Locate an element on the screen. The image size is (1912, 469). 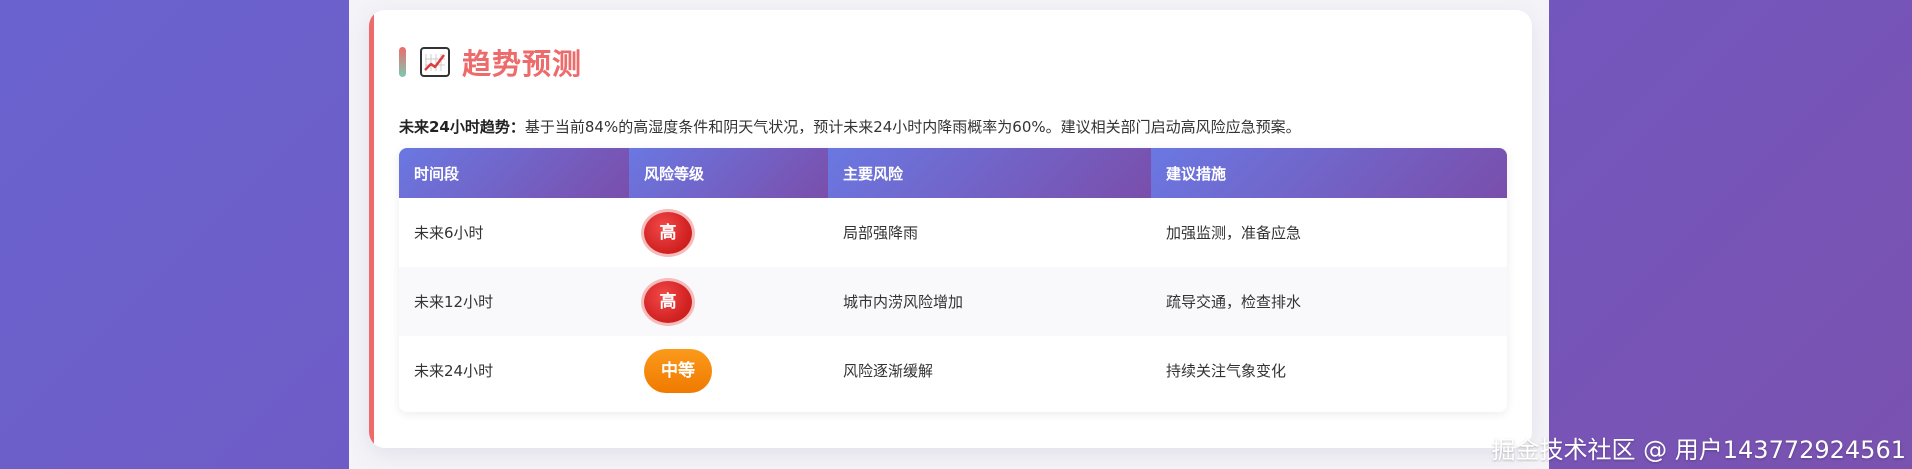
period-cell: 未来6小时 is located at coordinates (449, 233).